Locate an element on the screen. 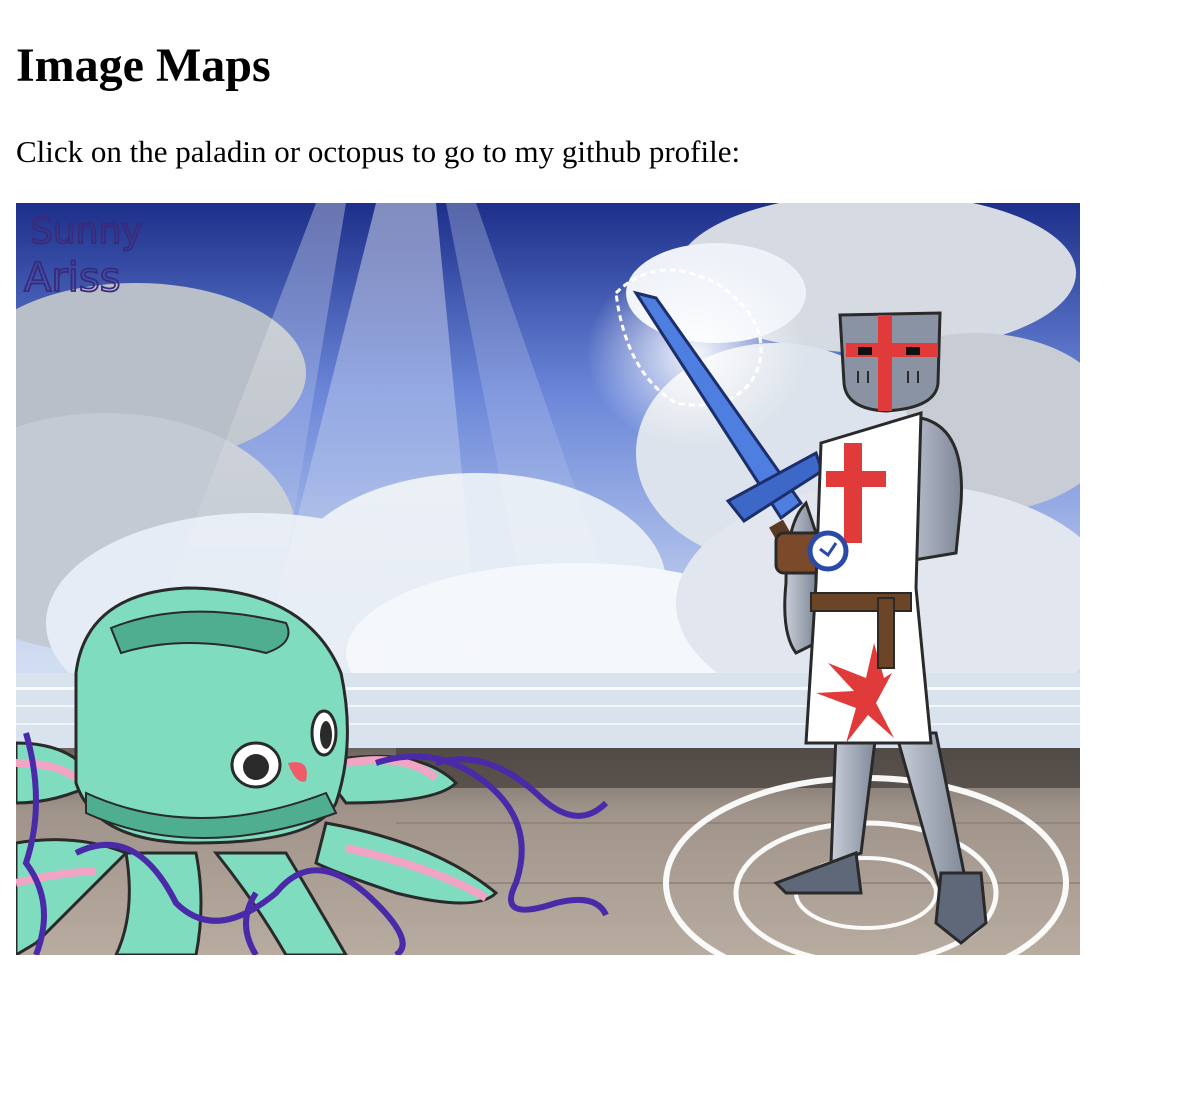 The image size is (1190, 1108). paladin-helmet is located at coordinates (890, 362).